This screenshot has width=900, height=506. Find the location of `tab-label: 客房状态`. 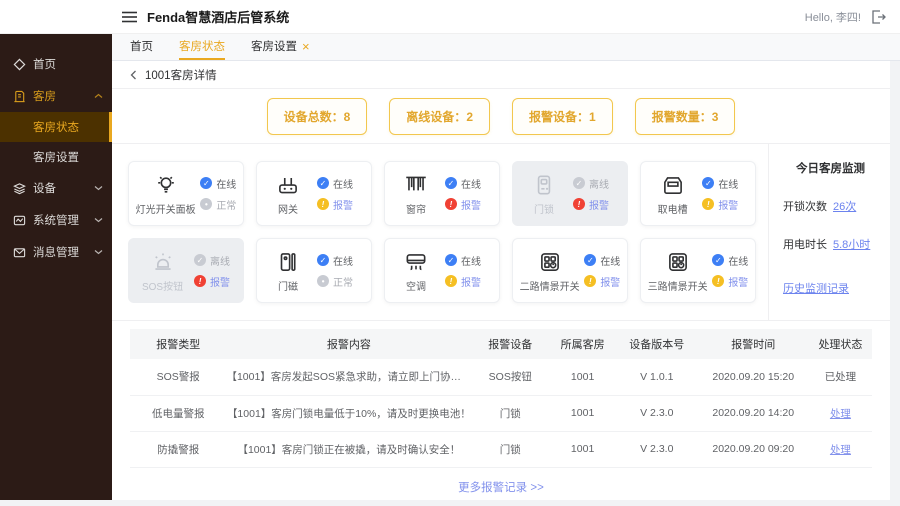

tab-label: 客房状态 is located at coordinates (202, 47).